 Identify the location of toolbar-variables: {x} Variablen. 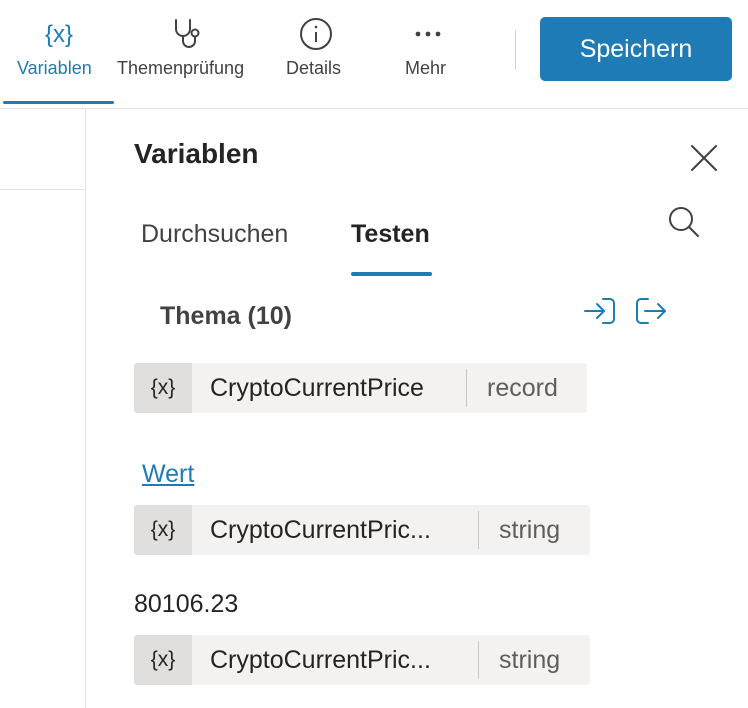
(58, 53).